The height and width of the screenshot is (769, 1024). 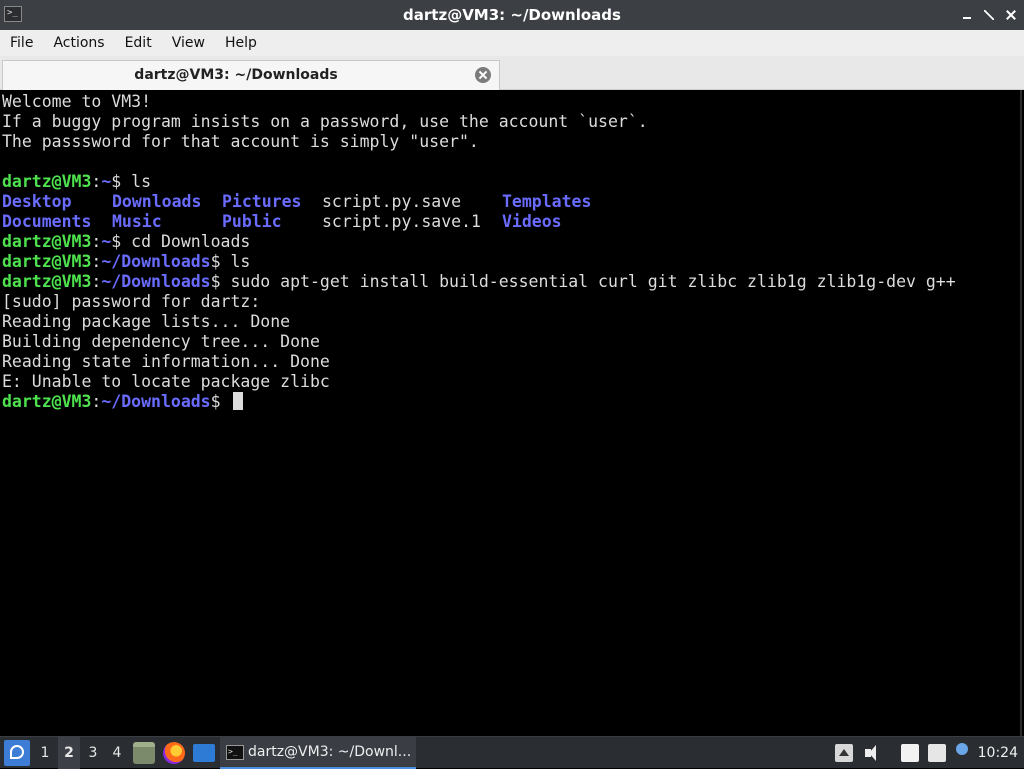 What do you see at coordinates (166, 381) in the screenshot?
I see `terminal-line: E: Unable to locate package zlibc` at bounding box center [166, 381].